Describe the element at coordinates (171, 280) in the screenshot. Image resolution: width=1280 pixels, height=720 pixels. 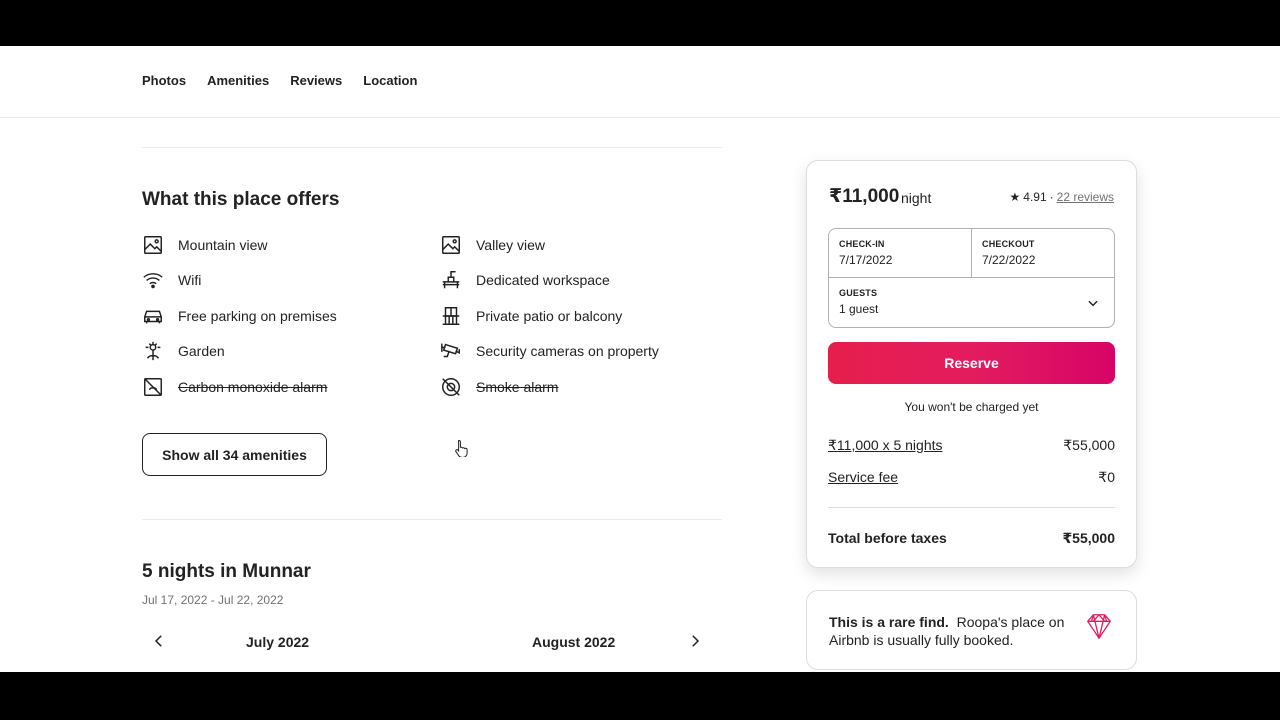
I see `amenity-item: Wifi` at that location.